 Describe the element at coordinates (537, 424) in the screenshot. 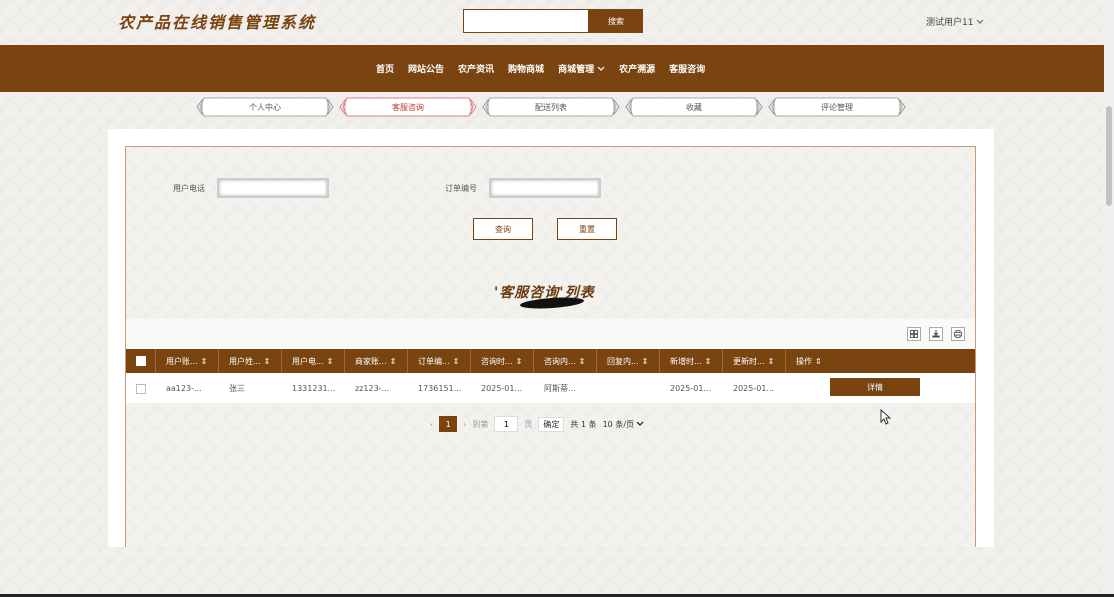

I see `pagination: ‹ 1 › 到第 页 确定 共 1 条 10 条/页` at that location.